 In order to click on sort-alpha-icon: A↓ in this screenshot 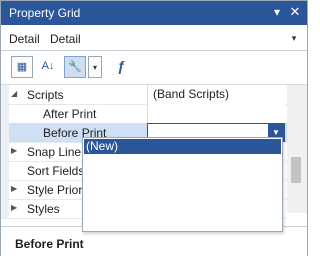, I will do `click(48, 66)`.